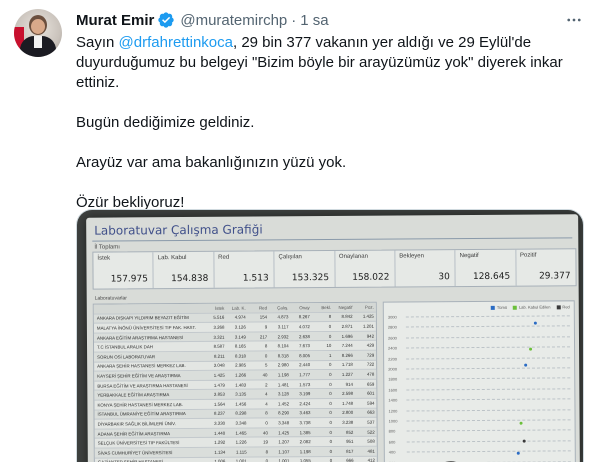 The width and height of the screenshot is (594, 462). What do you see at coordinates (284, 404) in the screenshot?
I see `table-cell: 1.452` at bounding box center [284, 404].